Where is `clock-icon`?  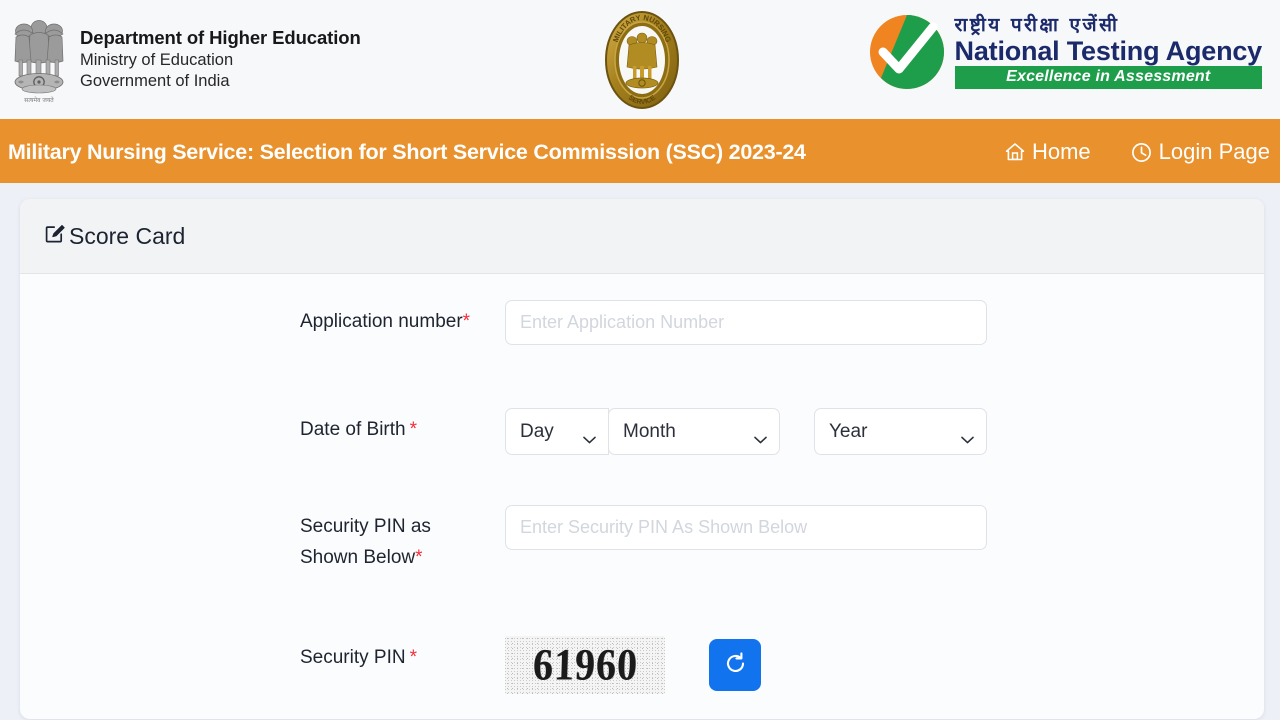 clock-icon is located at coordinates (1141, 152).